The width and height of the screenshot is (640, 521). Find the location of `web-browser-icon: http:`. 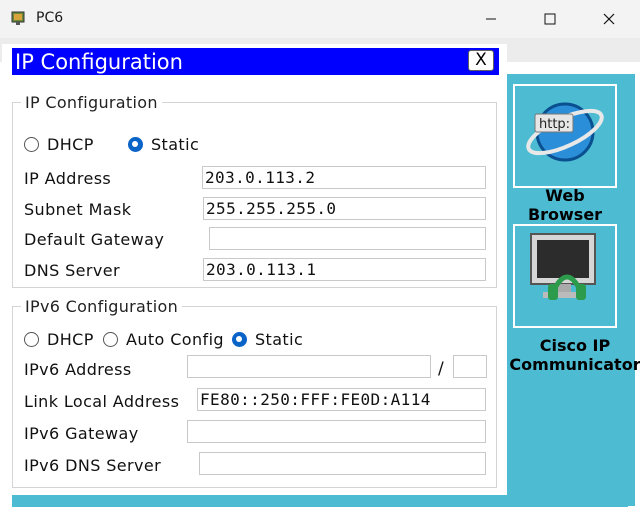

web-browser-icon: http: is located at coordinates (565, 132).